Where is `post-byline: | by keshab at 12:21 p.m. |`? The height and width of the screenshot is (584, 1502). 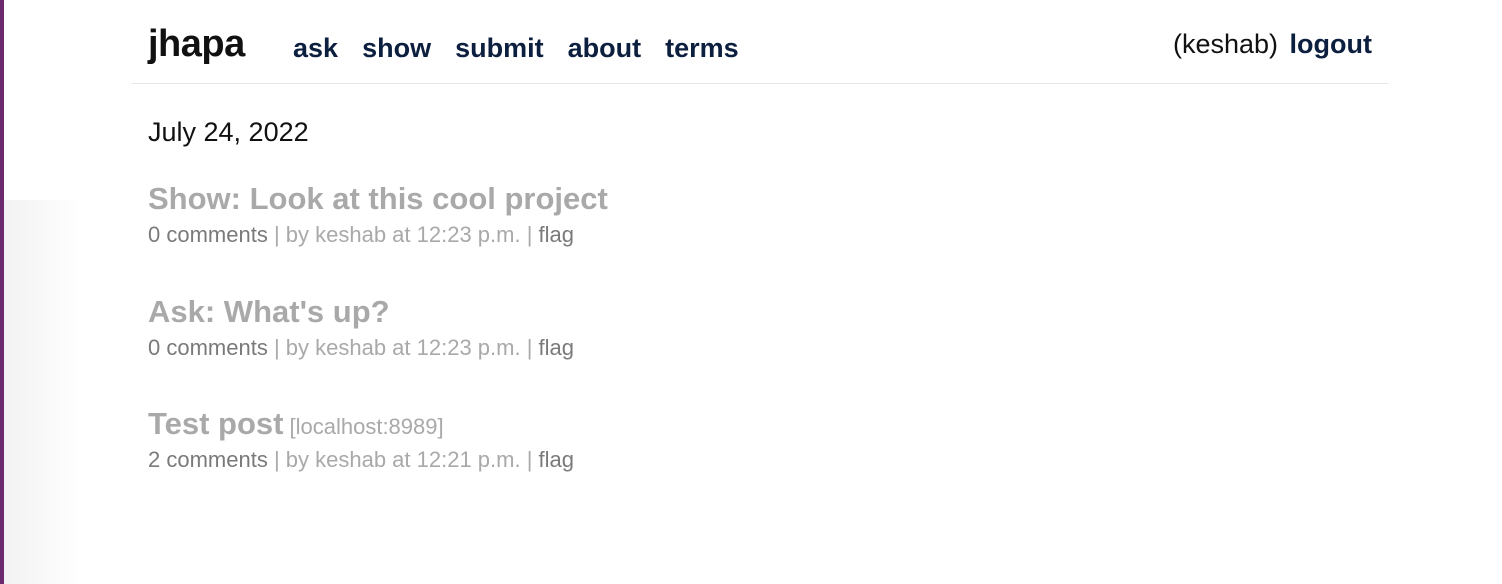 post-byline: | by keshab at 12:21 p.m. | is located at coordinates (403, 459).